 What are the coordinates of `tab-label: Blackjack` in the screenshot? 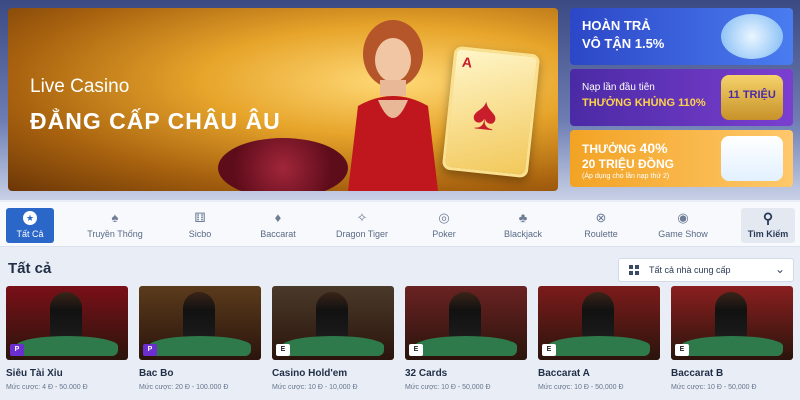 It's located at (522, 234).